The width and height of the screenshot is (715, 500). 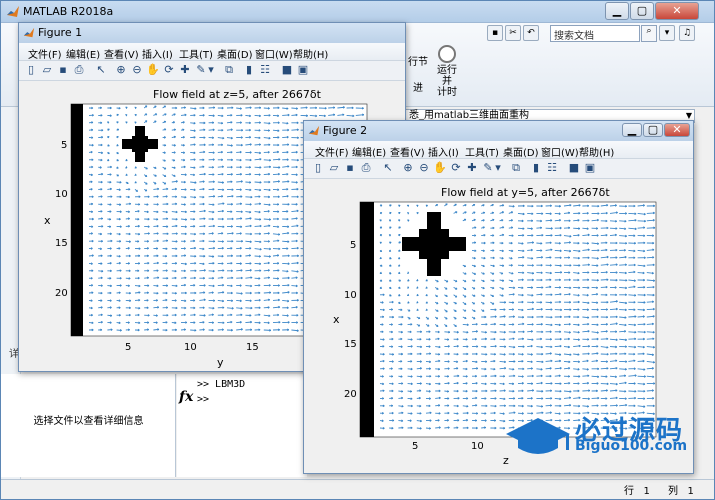 What do you see at coordinates (447, 71) in the screenshot?
I see `run-and-time-button: 运行并 计时` at bounding box center [447, 71].